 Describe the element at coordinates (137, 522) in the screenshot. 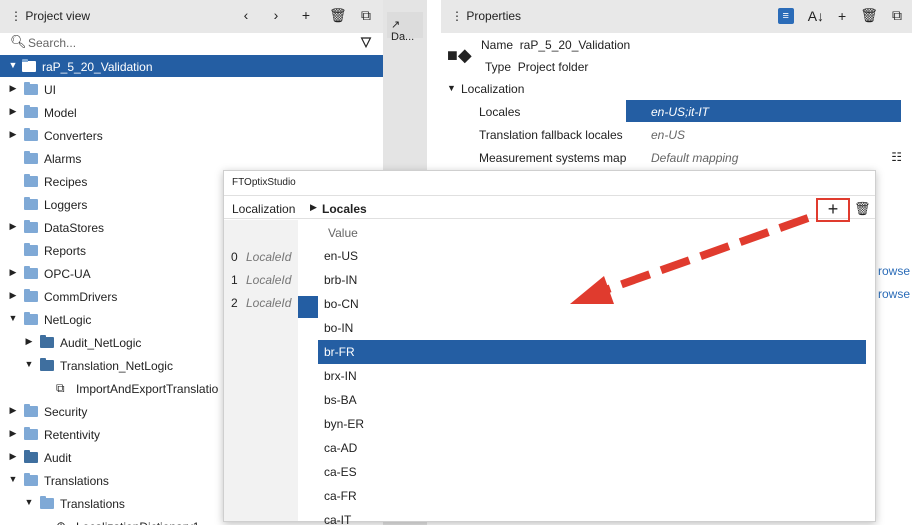

I see `tree-item-label: LocalizationDictionary1` at that location.